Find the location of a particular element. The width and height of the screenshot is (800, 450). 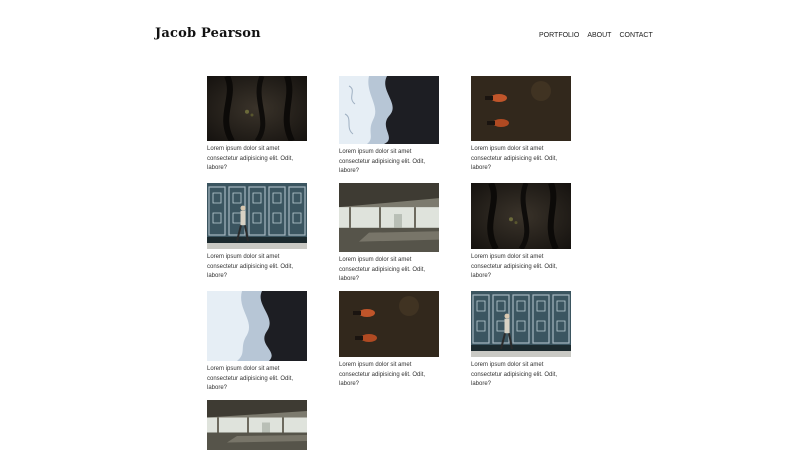

nav-contact-link: CONTACT is located at coordinates (635, 35).